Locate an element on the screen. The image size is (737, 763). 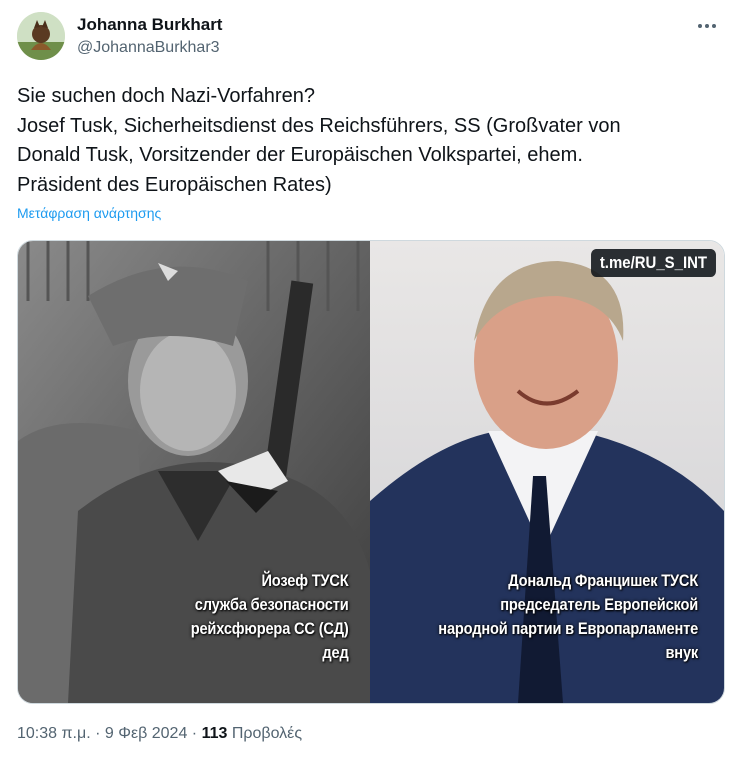
caption-line: народной партии в Европарламенте is located at coordinates (568, 628).